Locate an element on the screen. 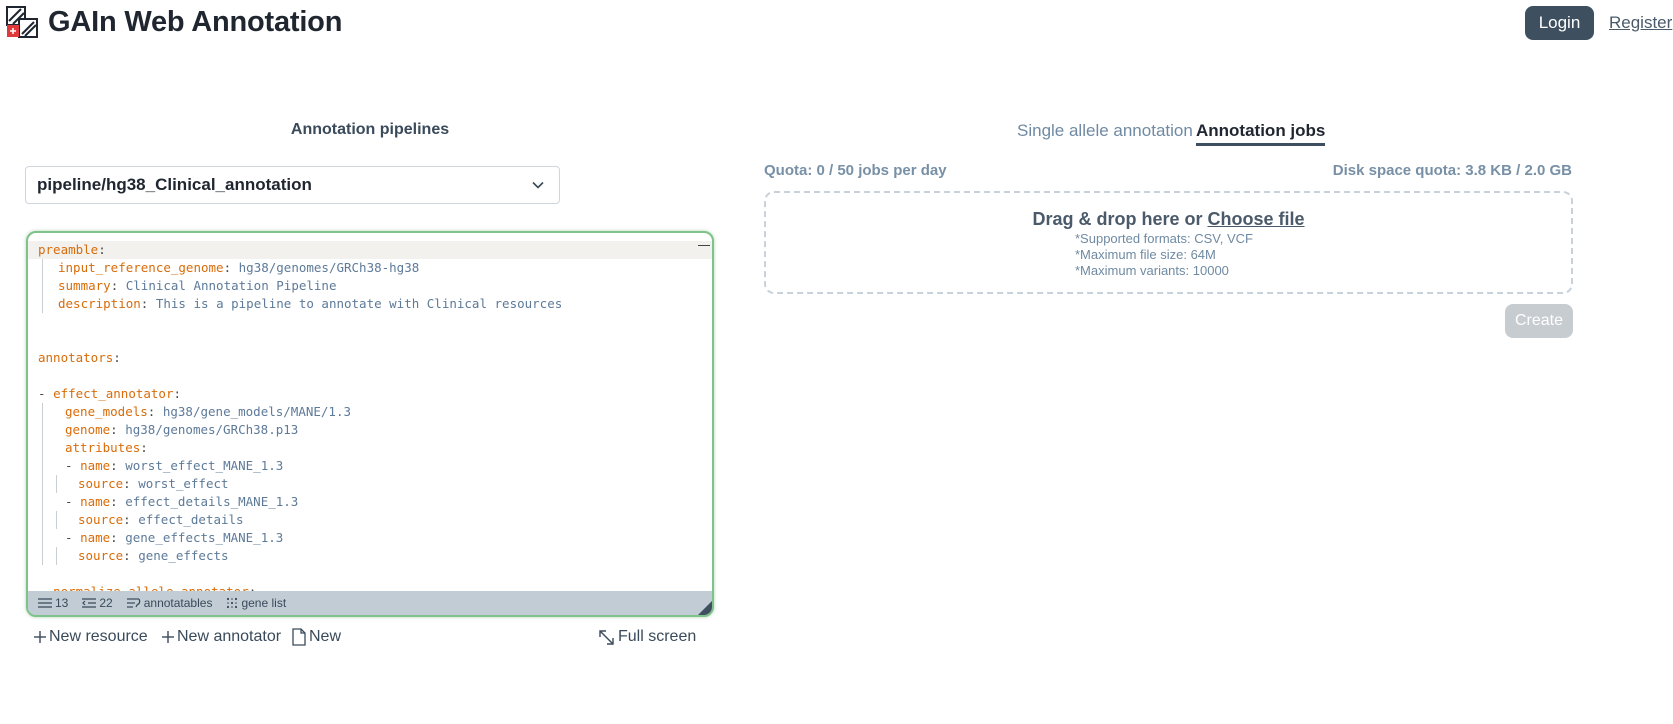 This screenshot has height=724, width=1673. chevron-down-icon is located at coordinates (538, 185).